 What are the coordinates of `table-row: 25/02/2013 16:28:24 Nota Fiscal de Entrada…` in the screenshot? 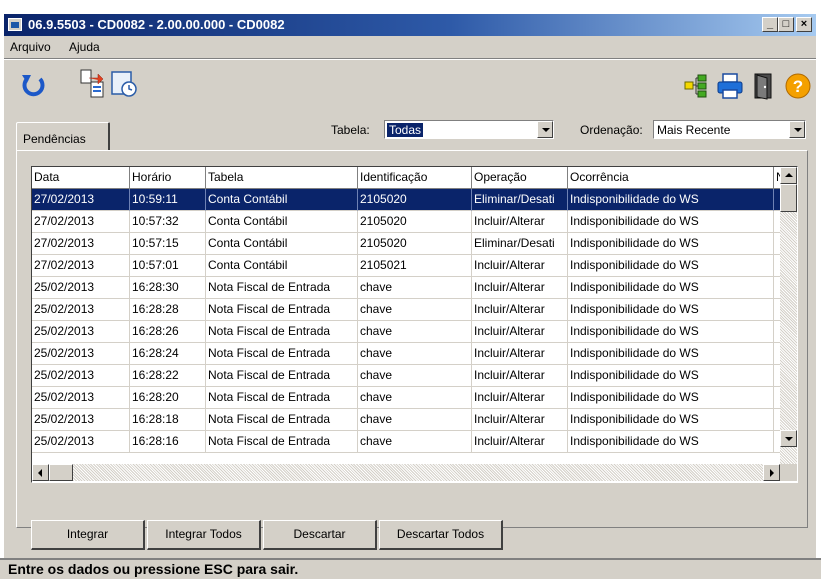 It's located at (406, 354).